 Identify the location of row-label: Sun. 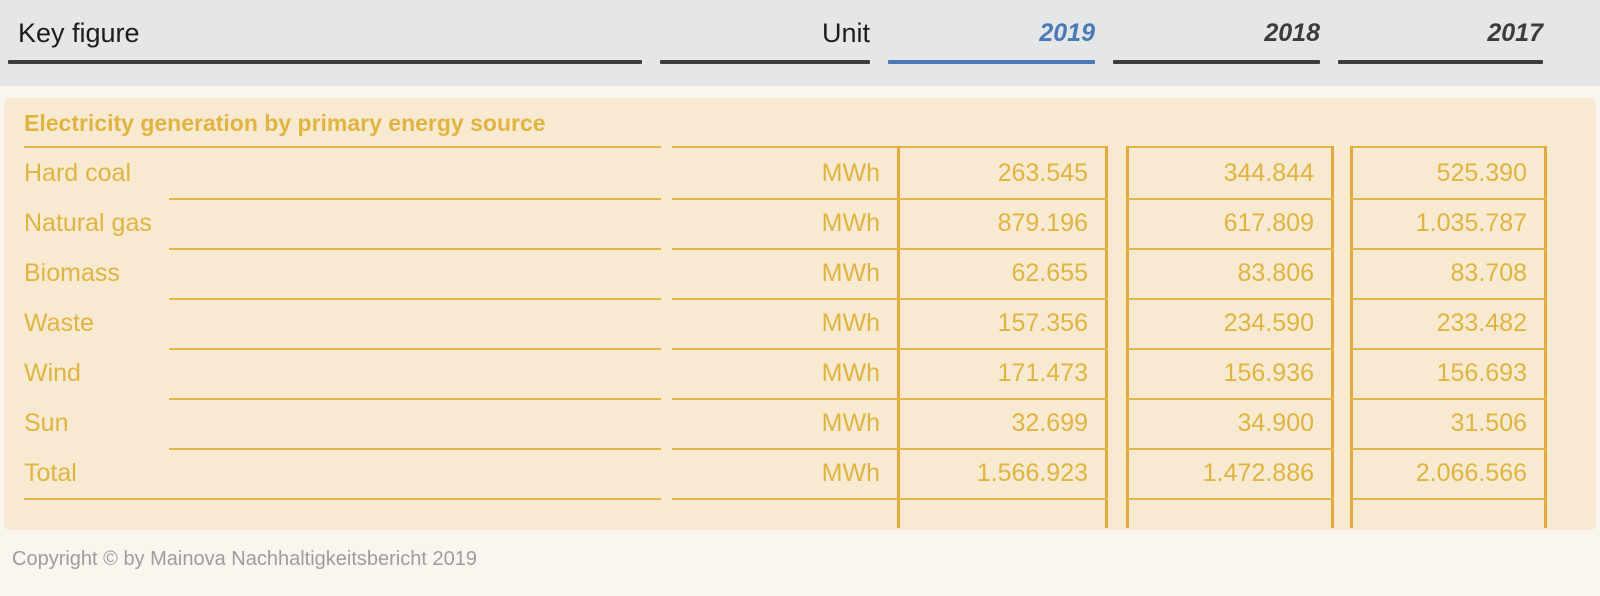
(46, 422).